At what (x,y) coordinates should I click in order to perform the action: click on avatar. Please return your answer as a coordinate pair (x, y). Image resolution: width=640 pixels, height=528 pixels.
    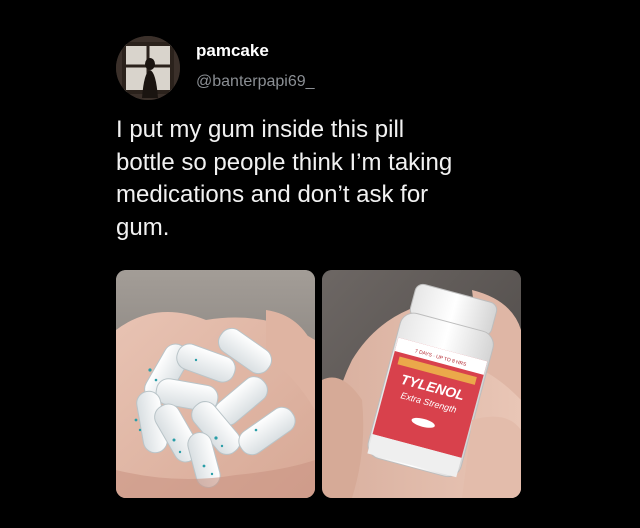
    Looking at the image, I should click on (148, 68).